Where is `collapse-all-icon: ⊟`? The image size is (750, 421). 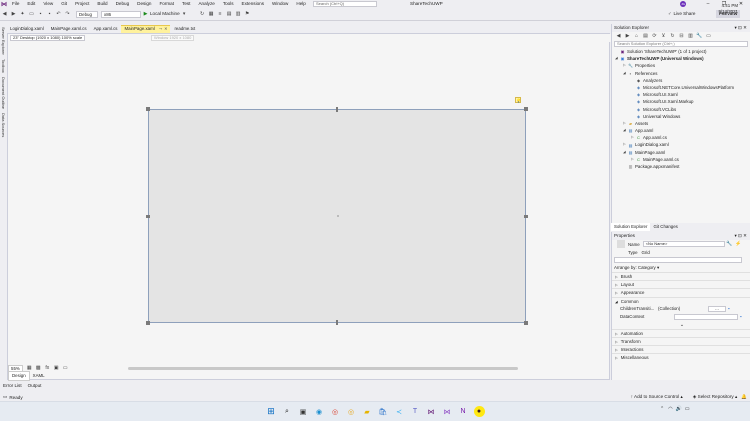 collapse-all-icon: ⊟ is located at coordinates (681, 36).